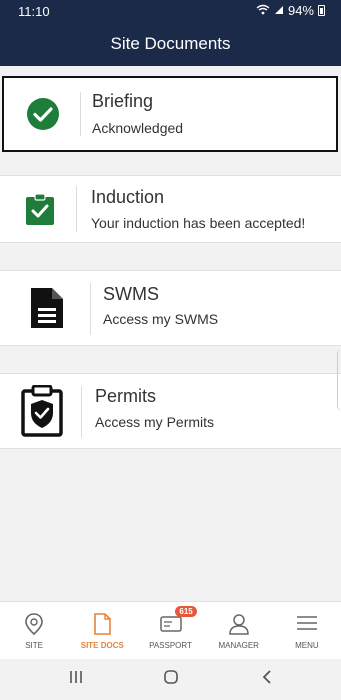 This screenshot has width=341, height=700. What do you see at coordinates (339, 380) in the screenshot?
I see `scroll-edge` at bounding box center [339, 380].